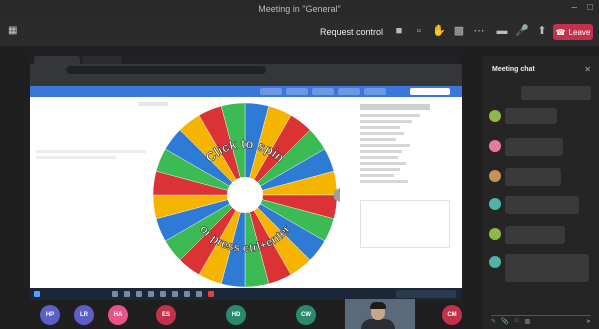  I want to click on participant-avatar: LR, so click(84, 315).